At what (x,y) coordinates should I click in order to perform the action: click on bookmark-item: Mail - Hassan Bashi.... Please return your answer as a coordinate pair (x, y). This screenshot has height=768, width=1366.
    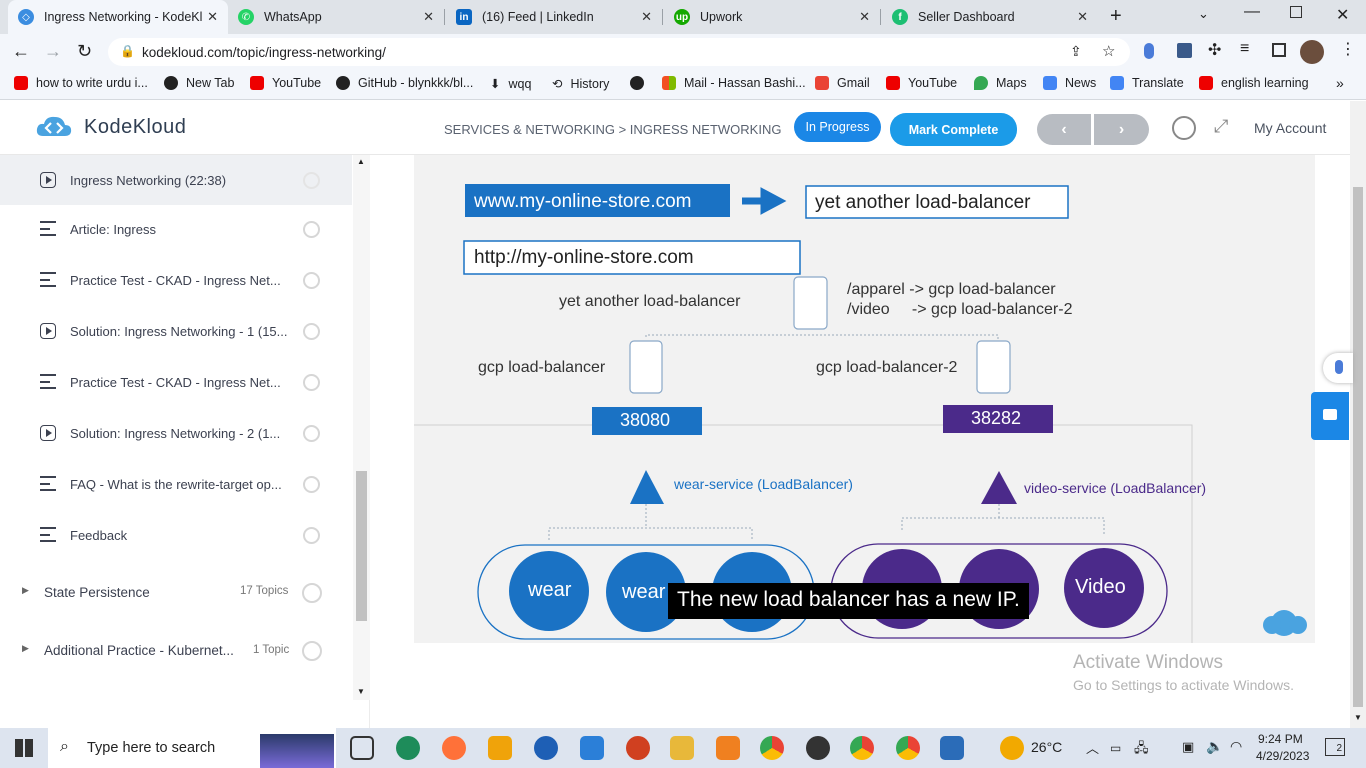
    Looking at the image, I should click on (734, 83).